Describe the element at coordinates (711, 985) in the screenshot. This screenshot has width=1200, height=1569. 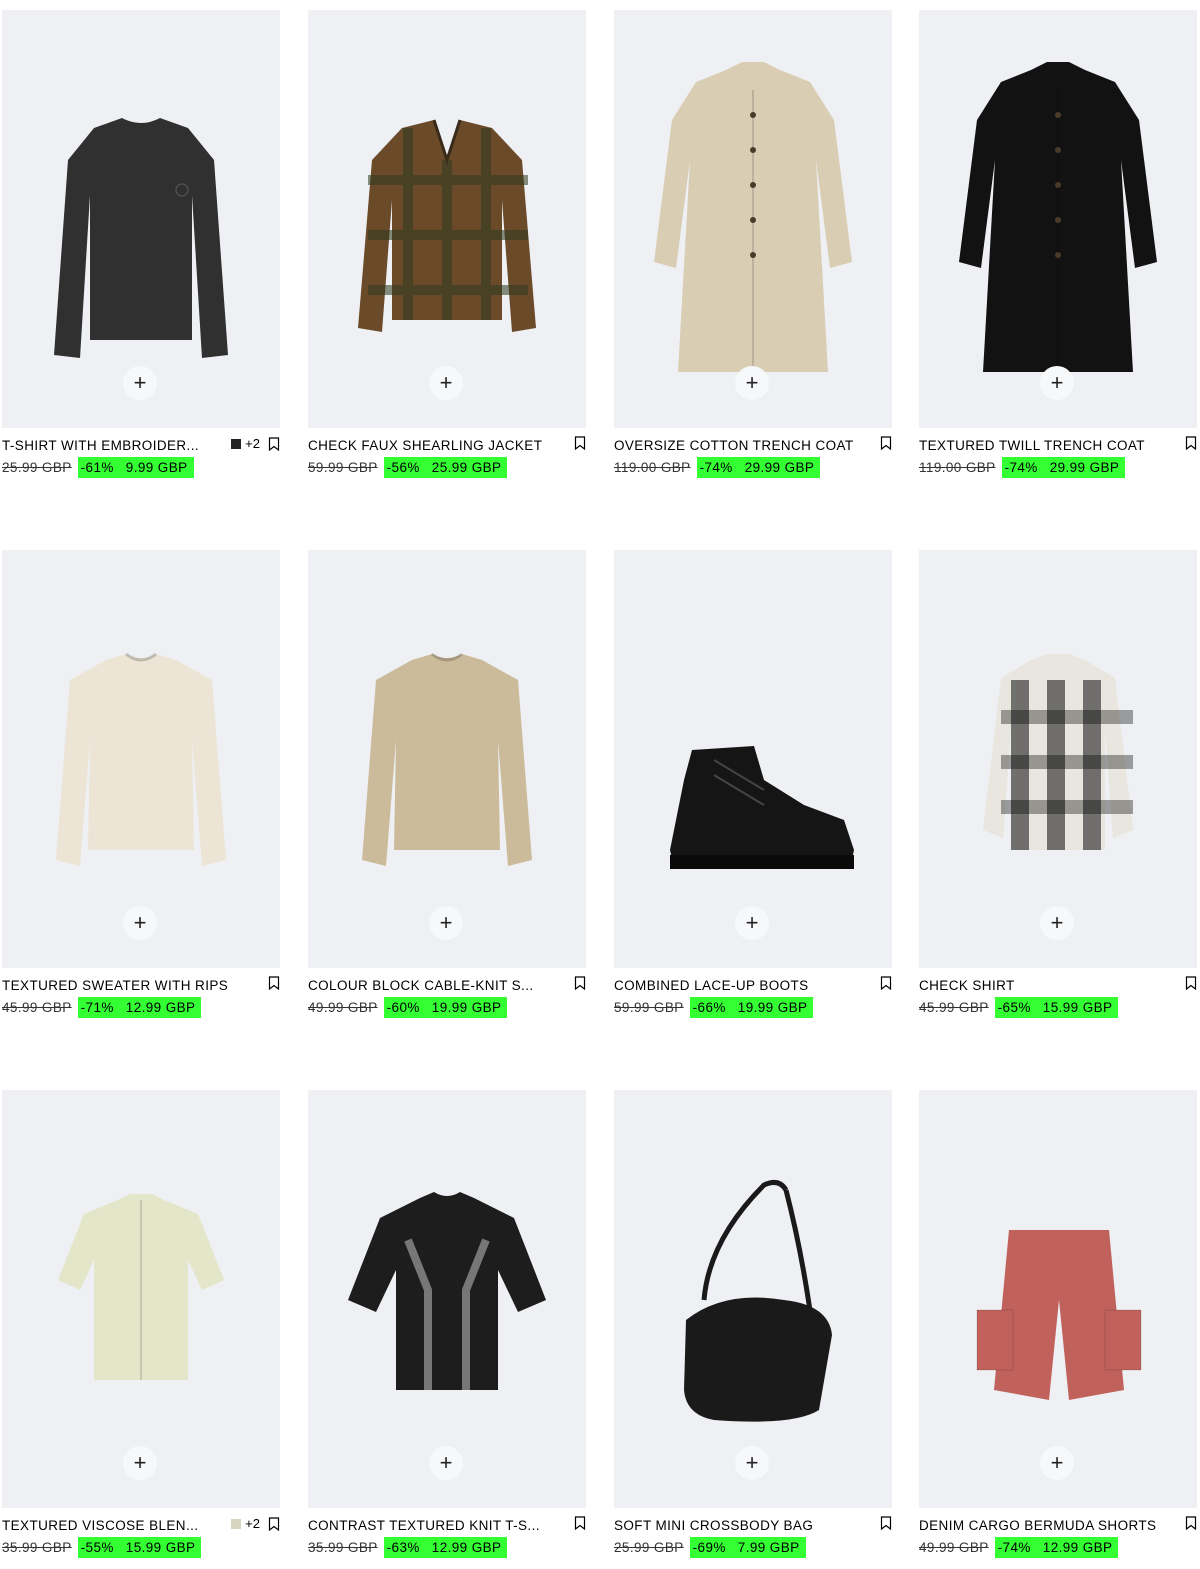
I see `product-title: COMBINED LACE-UP BOOTS` at that location.